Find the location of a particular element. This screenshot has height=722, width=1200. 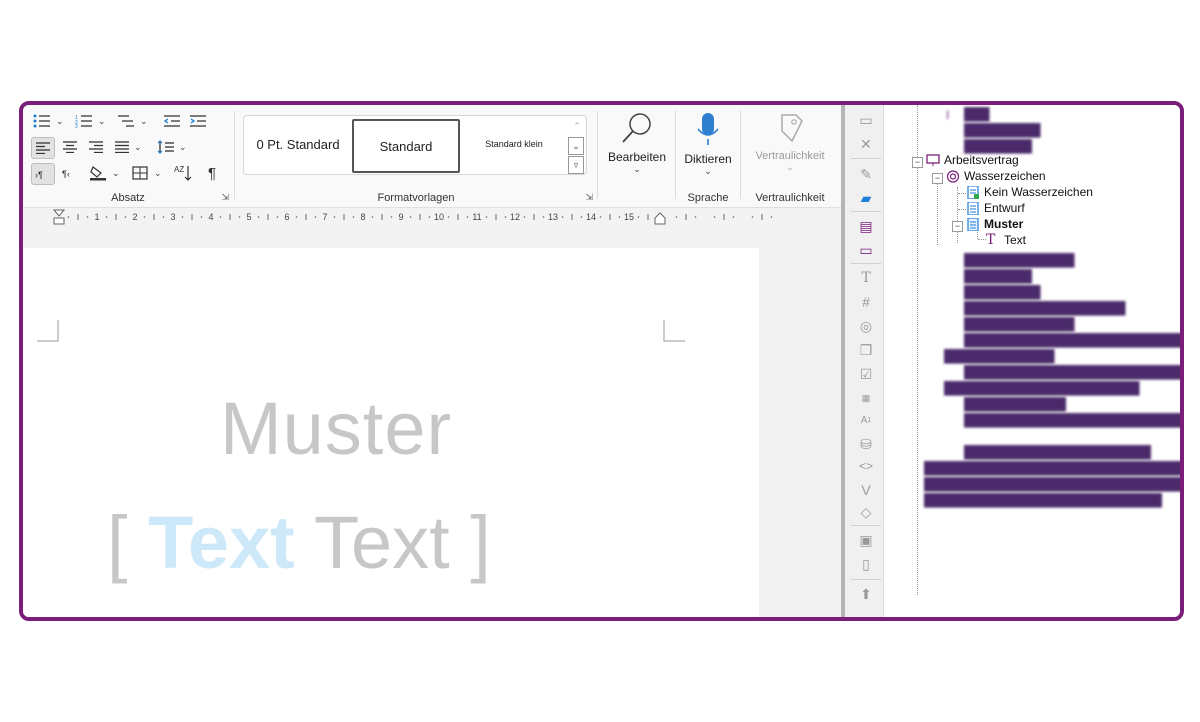

pilcrow-icon: ¶ is located at coordinates (212, 173).